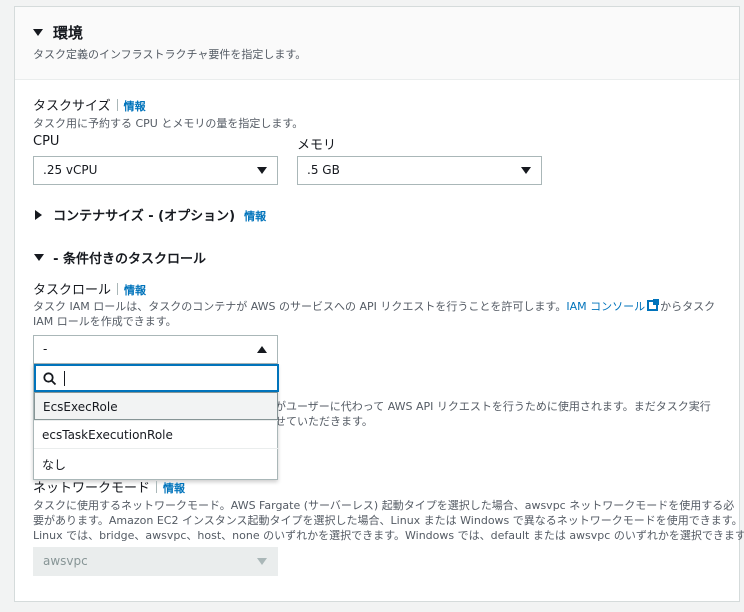  I want to click on task-role-select: -, so click(155, 349).